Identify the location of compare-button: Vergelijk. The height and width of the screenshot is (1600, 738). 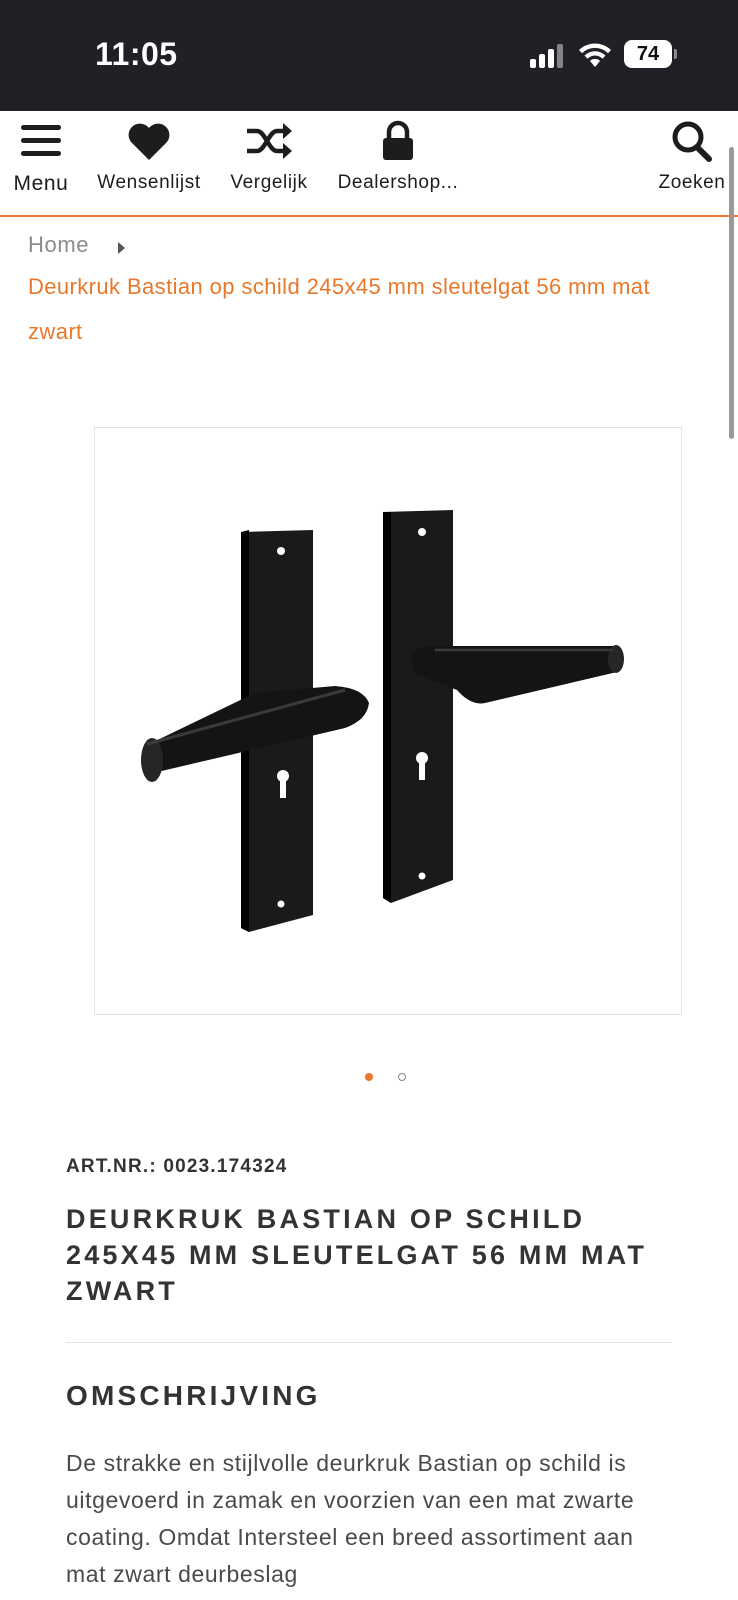
(269, 156).